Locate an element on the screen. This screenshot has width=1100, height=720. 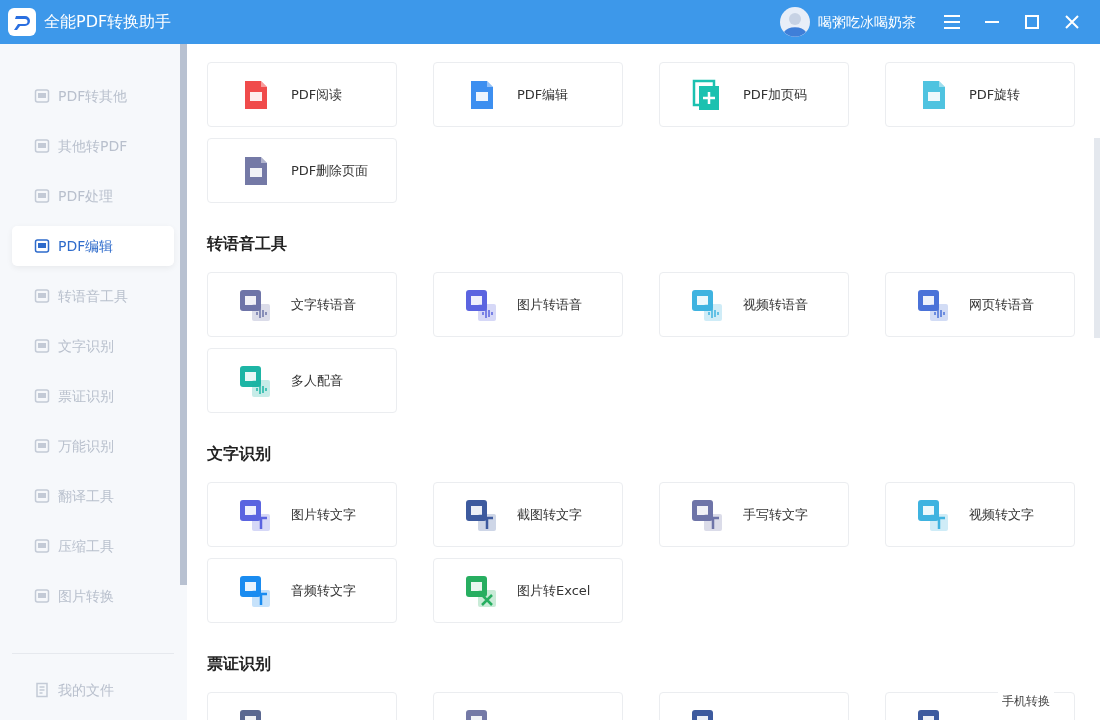
tool-card: PDF删除页面 is located at coordinates (302, 170).